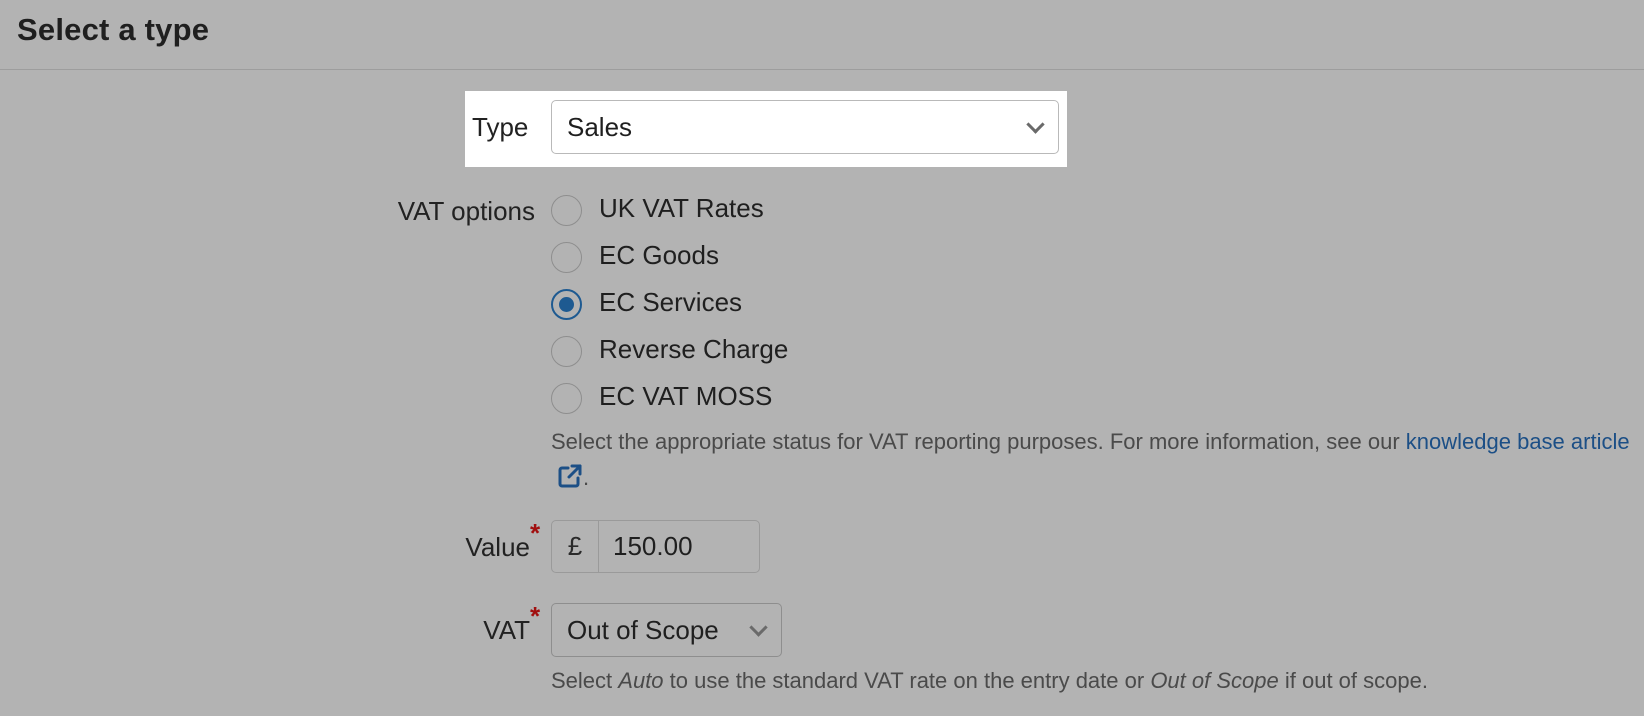 The image size is (1644, 716). Describe the element at coordinates (497, 547) in the screenshot. I see `value-label: Value` at that location.